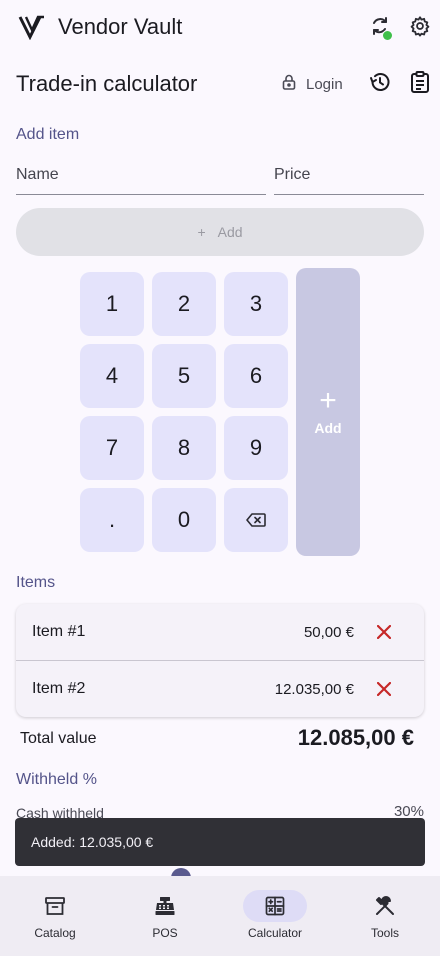  What do you see at coordinates (112, 520) in the screenshot?
I see `key-decimal: .` at bounding box center [112, 520].